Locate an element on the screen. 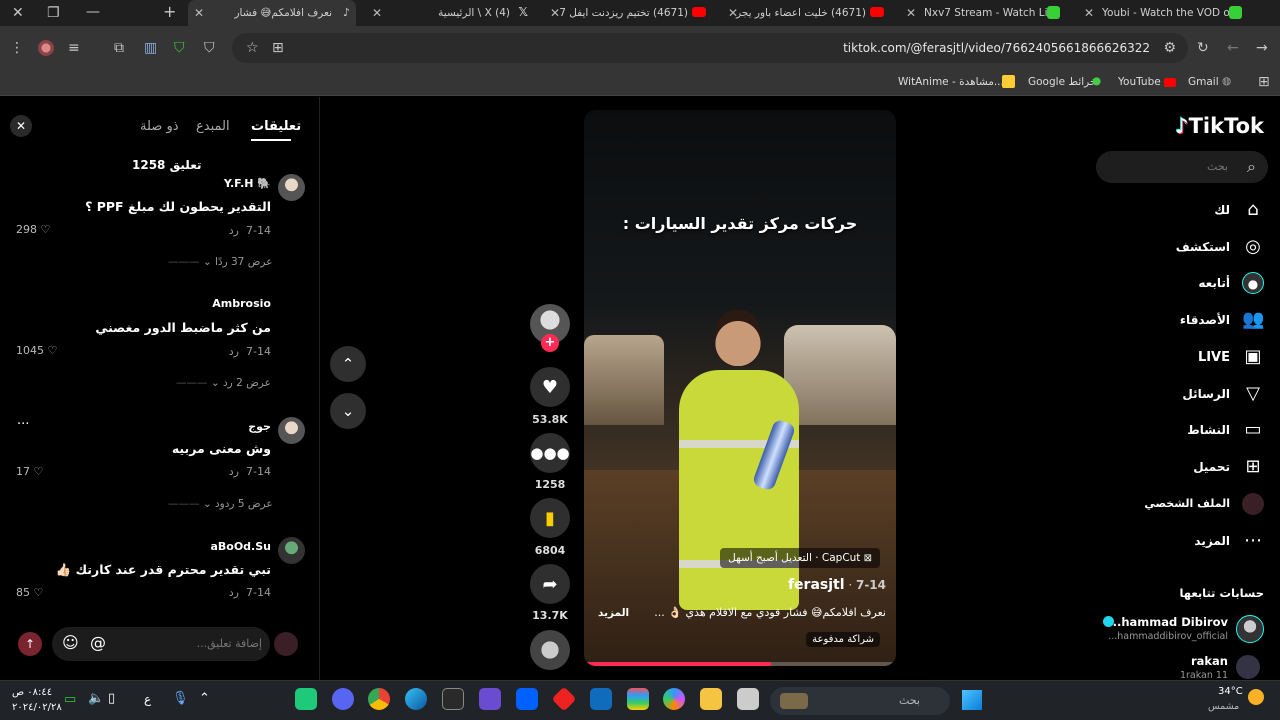  weather-temperature: 34°C is located at coordinates (1230, 691).